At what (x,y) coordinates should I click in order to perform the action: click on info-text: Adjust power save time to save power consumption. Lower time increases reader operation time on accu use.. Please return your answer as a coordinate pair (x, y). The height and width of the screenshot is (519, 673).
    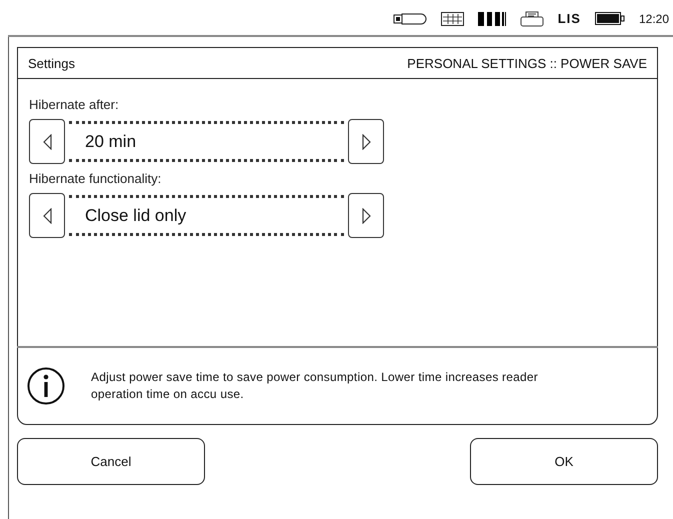
    Looking at the image, I should click on (315, 386).